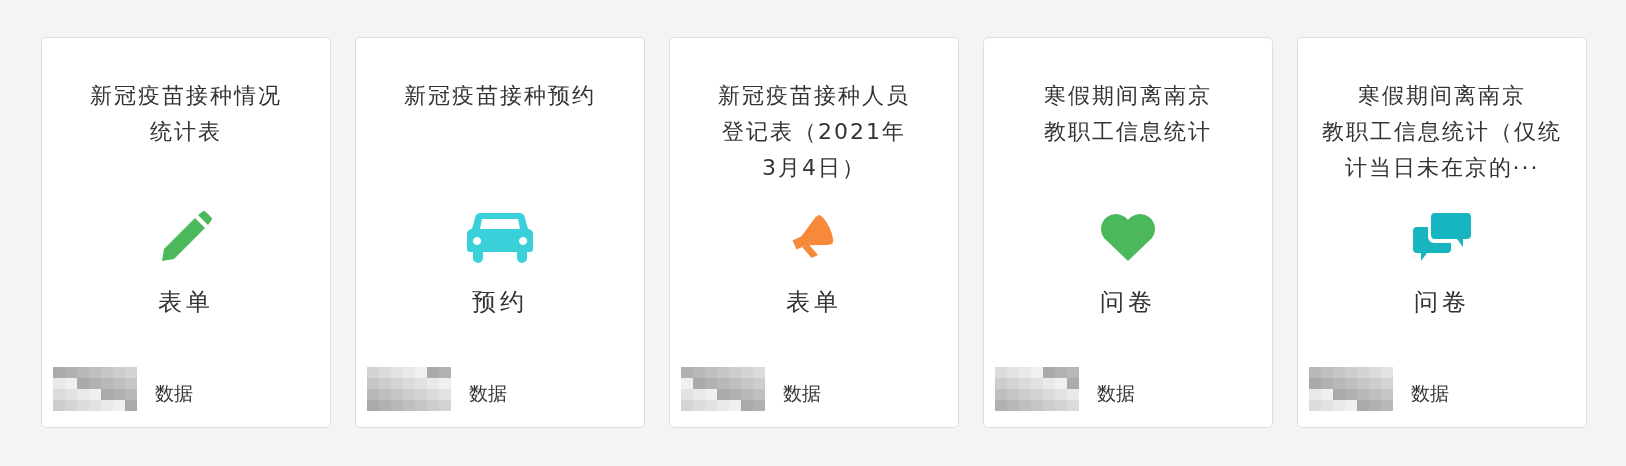 Image resolution: width=1626 pixels, height=466 pixels. I want to click on card-title-line: 教职工信息统计, so click(1128, 132).